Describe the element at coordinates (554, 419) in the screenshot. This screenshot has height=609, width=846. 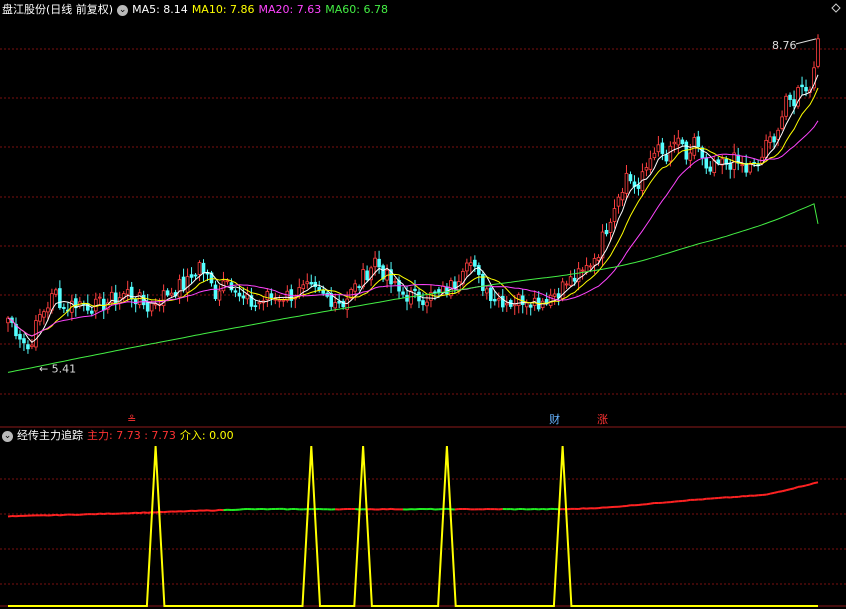
I see `event-marker: 财` at that location.